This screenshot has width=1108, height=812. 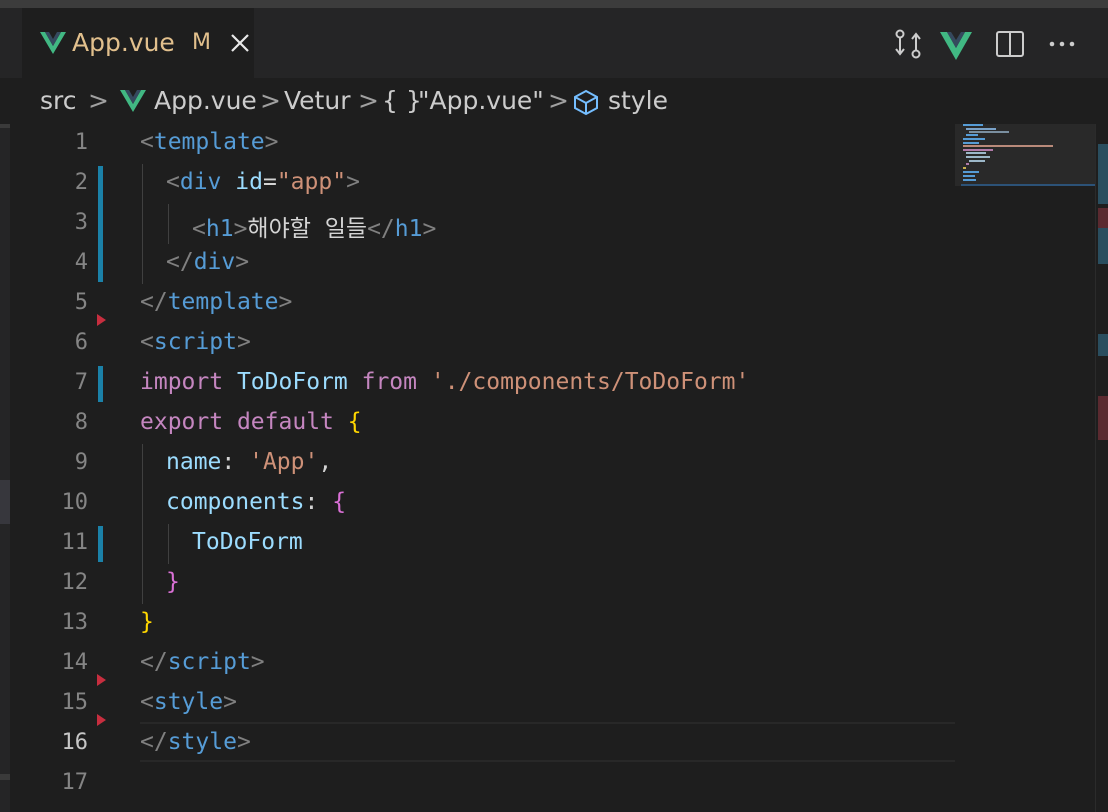 What do you see at coordinates (123, 42) in the screenshot?
I see `tab-label: App.vue` at bounding box center [123, 42].